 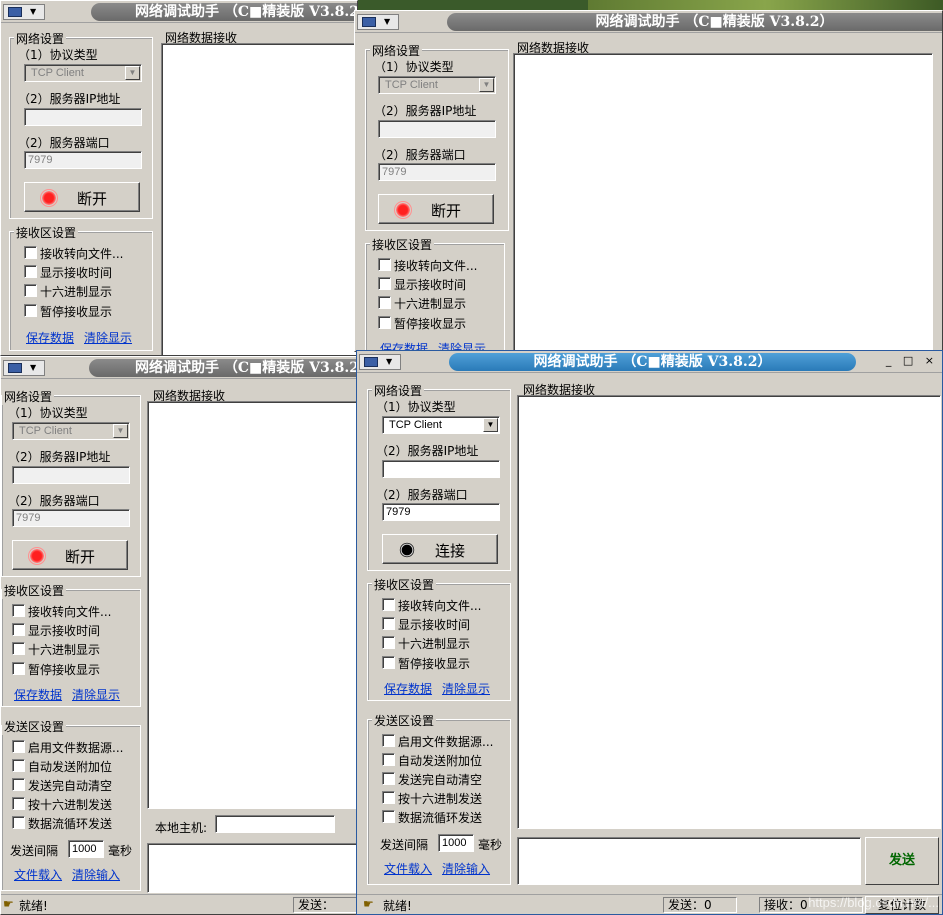 What do you see at coordinates (64, 670) in the screenshot?
I see `option-label: 暂停接收显示` at bounding box center [64, 670].